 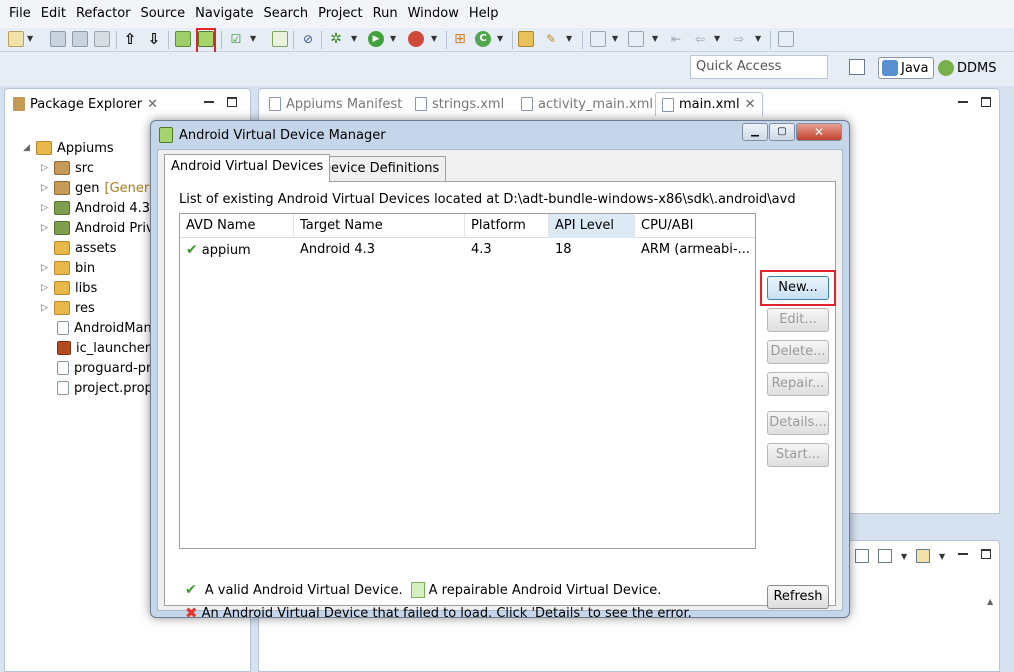 I want to click on new-class-icon: C, so click(x=483, y=39).